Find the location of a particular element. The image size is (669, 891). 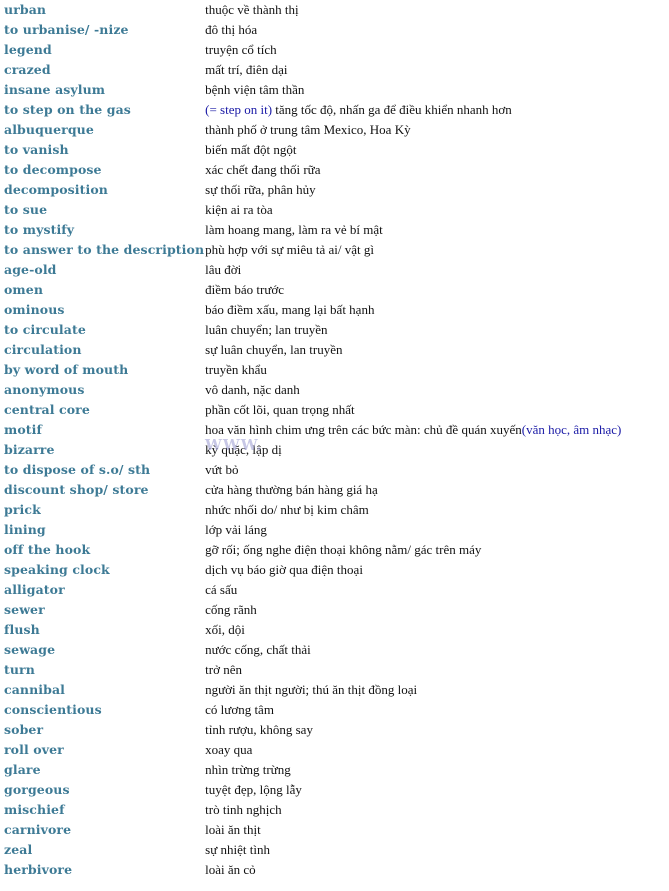

vocab-meaning-cell: xoay qua is located at coordinates (412, 750).